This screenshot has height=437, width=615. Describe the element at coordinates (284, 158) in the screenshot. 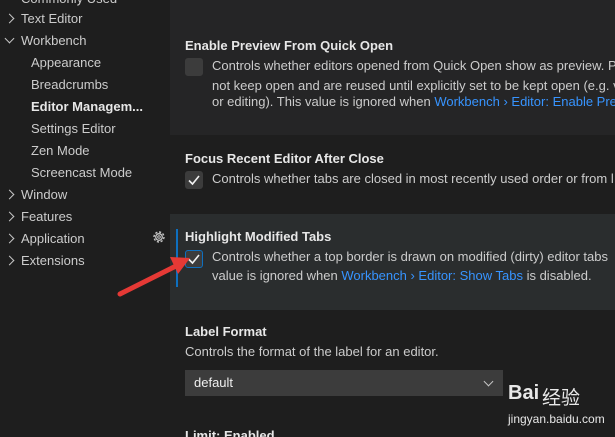

I see `setting-title: Focus Recent Editor After Close` at that location.